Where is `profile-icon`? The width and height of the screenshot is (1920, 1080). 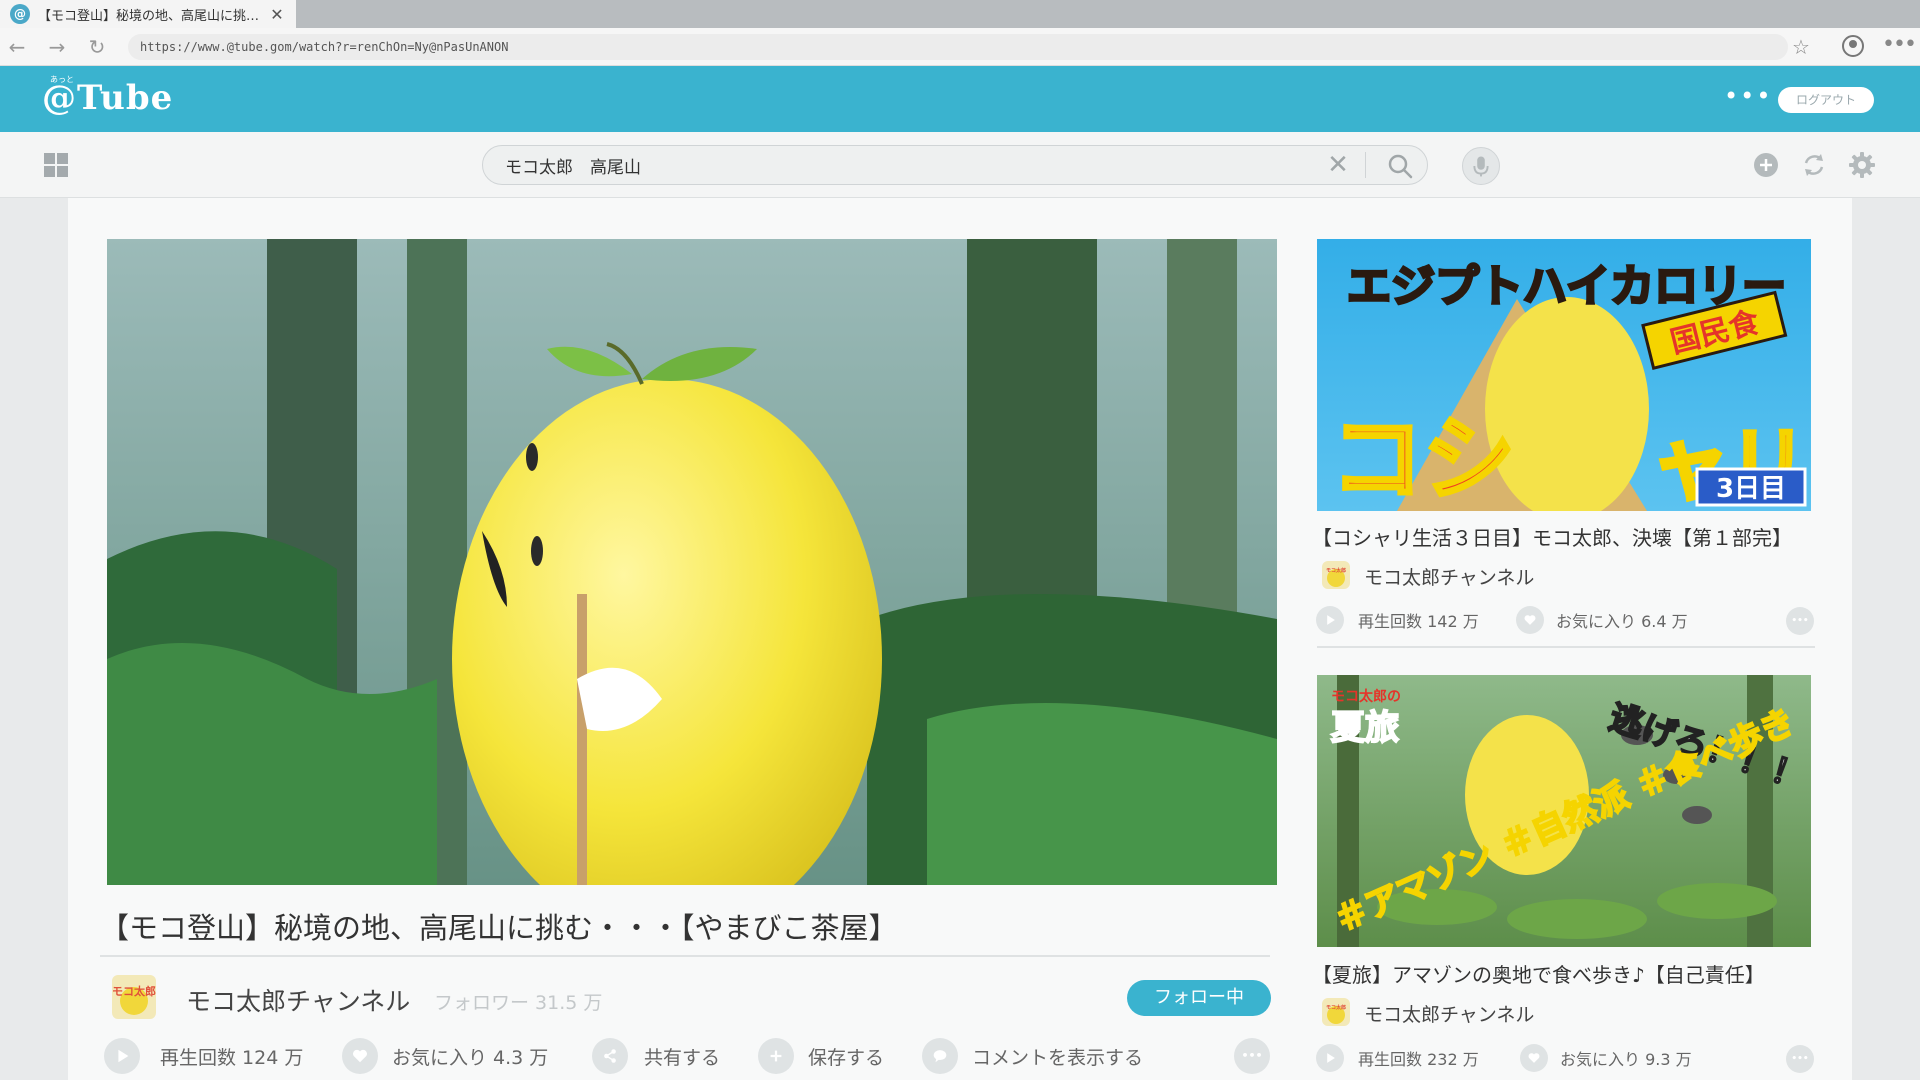
profile-icon is located at coordinates (1853, 46).